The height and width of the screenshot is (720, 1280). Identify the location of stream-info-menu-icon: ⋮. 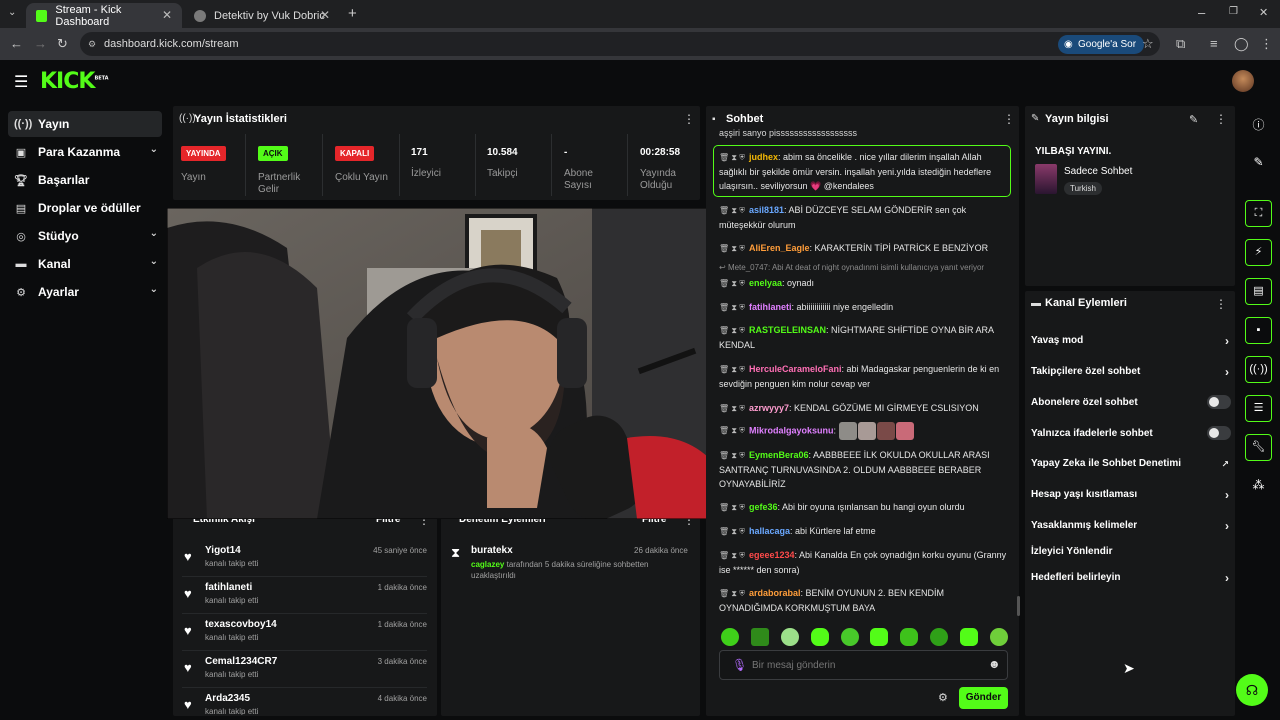
(1221, 119).